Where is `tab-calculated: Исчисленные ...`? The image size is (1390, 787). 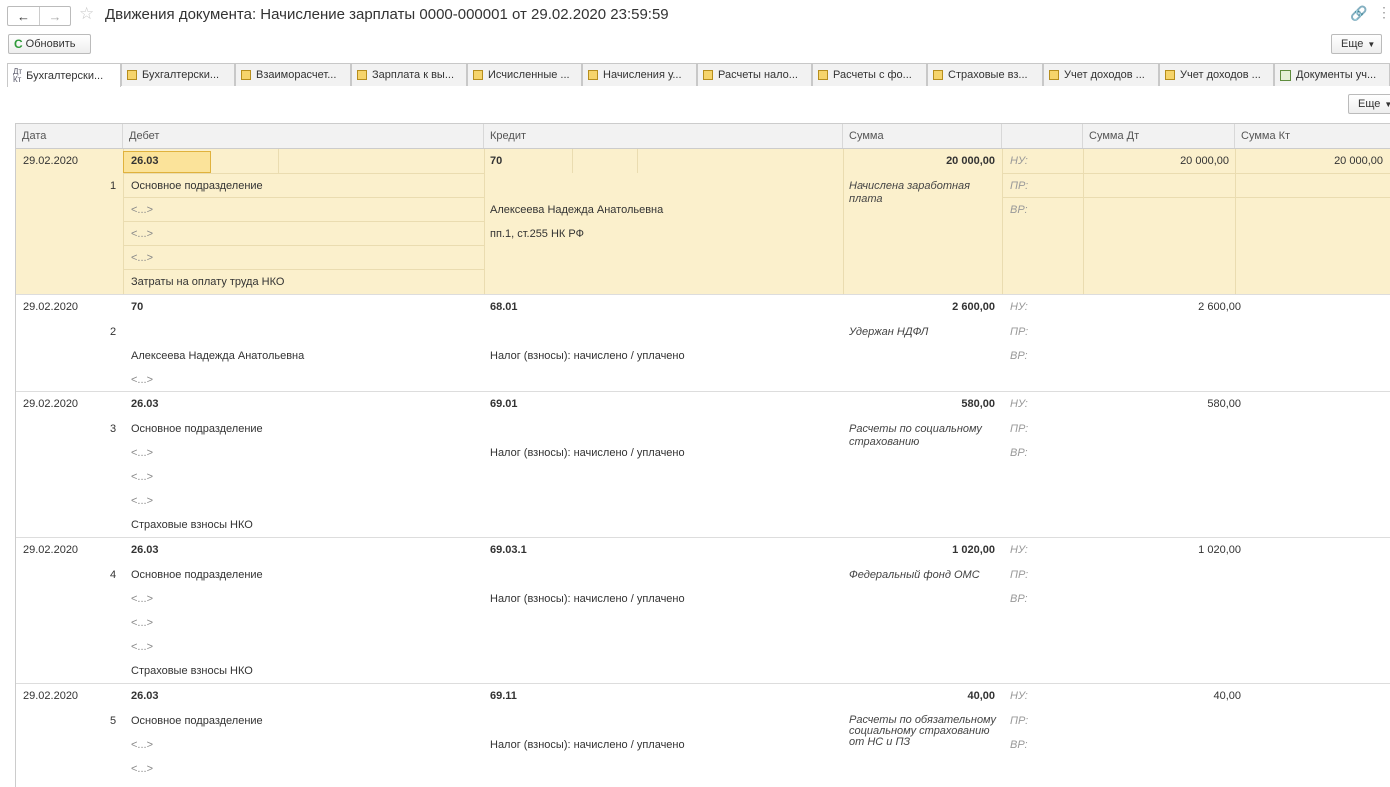 tab-calculated: Исчисленные ... is located at coordinates (524, 74).